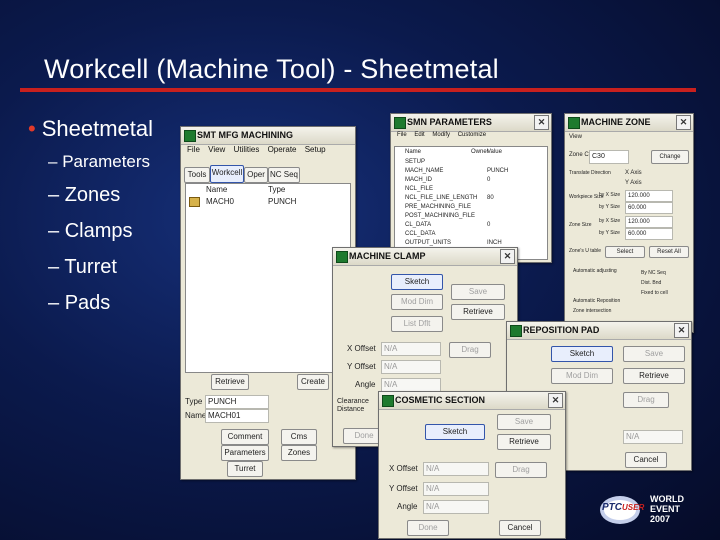 This screenshot has height=540, width=720. I want to click on drag-button: Drag, so click(646, 400).